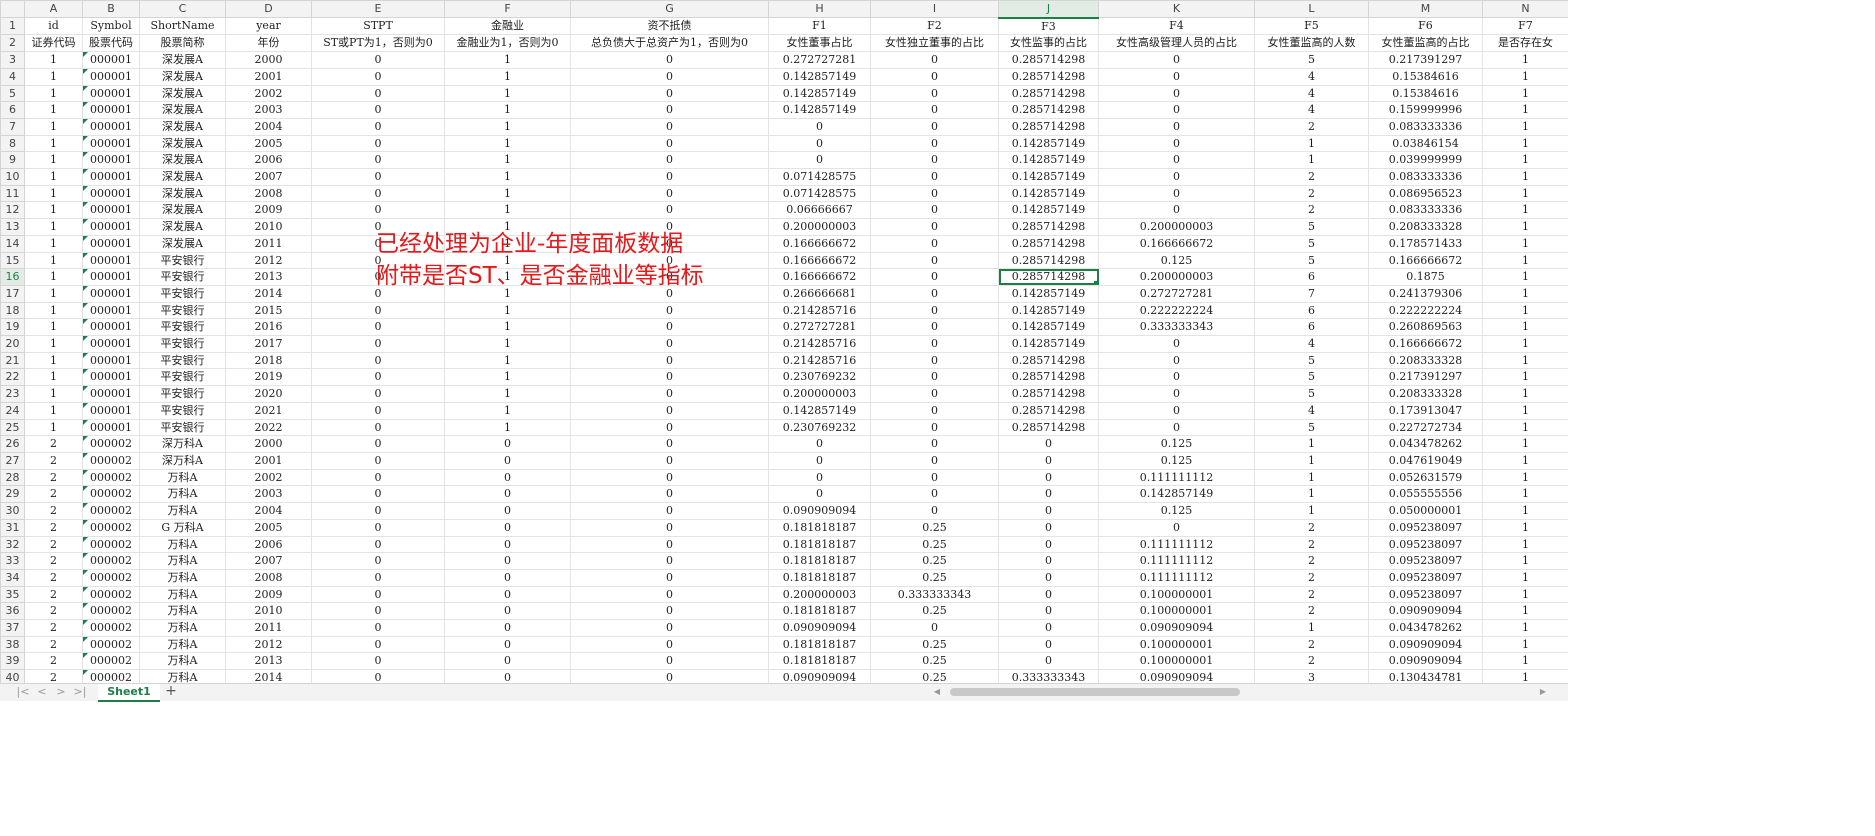 This screenshot has height=836, width=1875. Describe the element at coordinates (378, 394) in the screenshot. I see `cell-e23: 0` at that location.